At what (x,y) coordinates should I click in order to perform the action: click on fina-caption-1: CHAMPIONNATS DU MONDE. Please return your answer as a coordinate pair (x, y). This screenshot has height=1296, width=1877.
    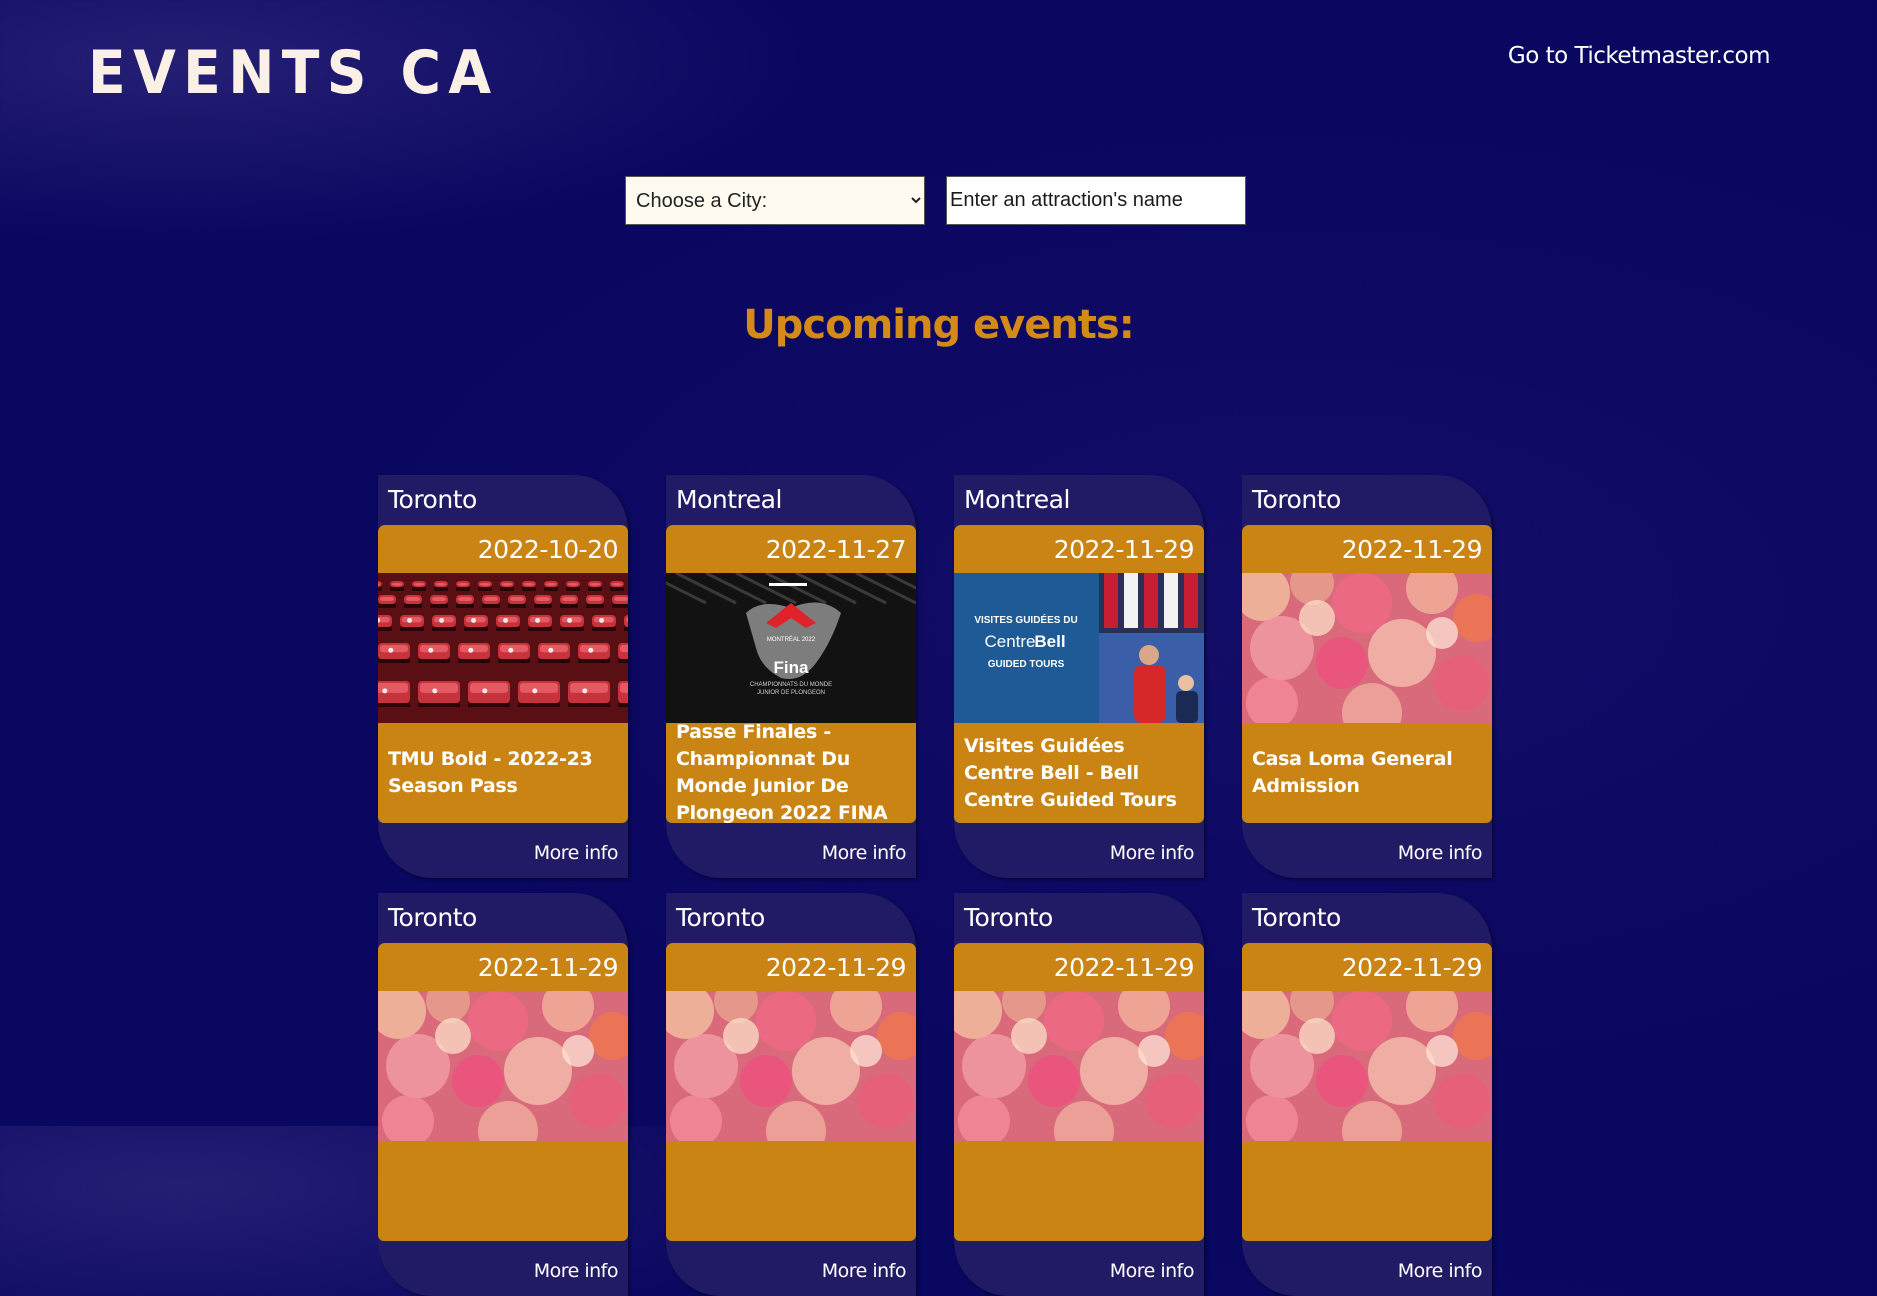
    Looking at the image, I should click on (791, 685).